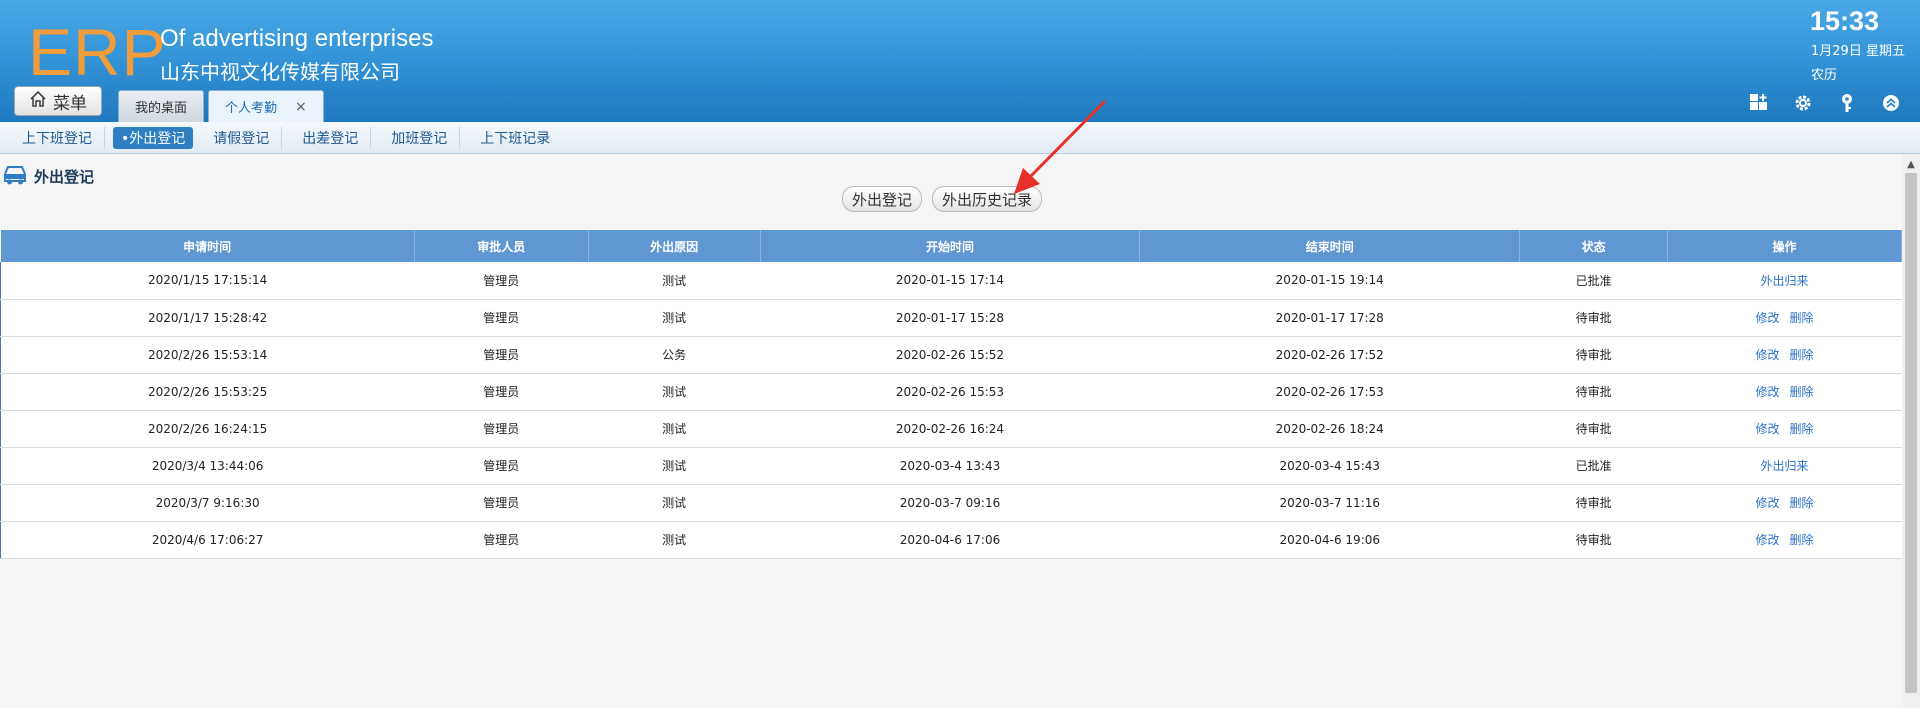  What do you see at coordinates (331, 137) in the screenshot?
I see `subnav-business-trip: 出差登记` at bounding box center [331, 137].